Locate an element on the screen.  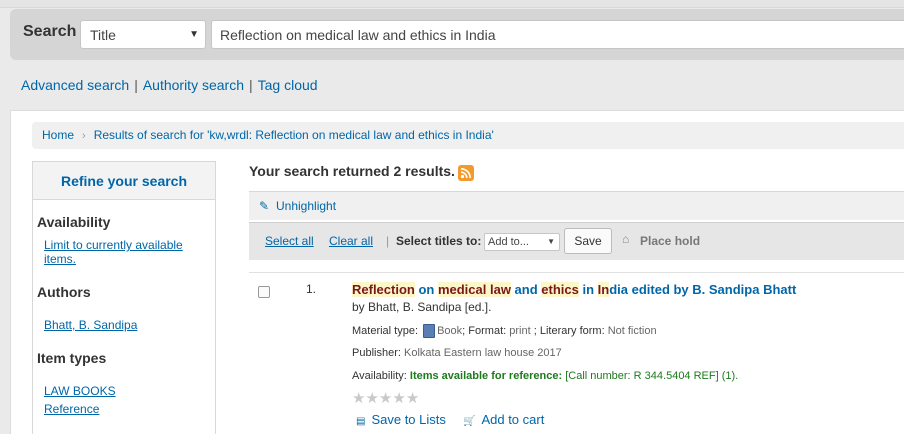
facet-author-item: Bhatt, B. Sandipa is located at coordinates (90, 325).